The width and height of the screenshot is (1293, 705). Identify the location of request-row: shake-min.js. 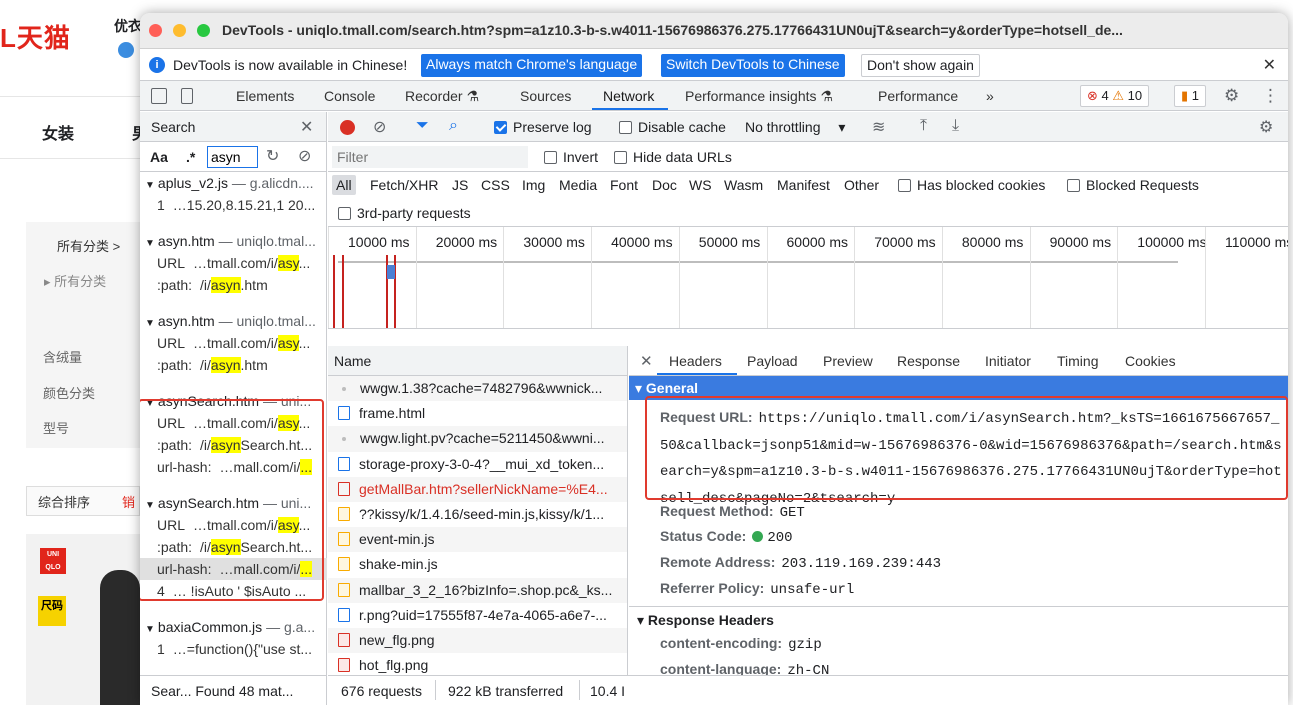
(477, 564).